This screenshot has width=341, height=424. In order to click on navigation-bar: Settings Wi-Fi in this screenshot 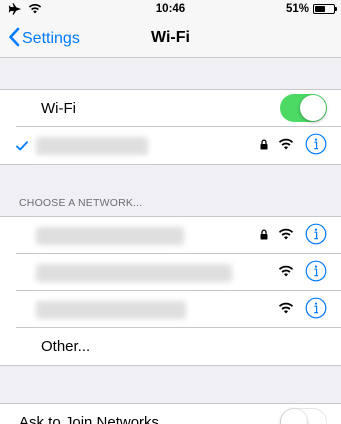, I will do `click(170, 39)`.